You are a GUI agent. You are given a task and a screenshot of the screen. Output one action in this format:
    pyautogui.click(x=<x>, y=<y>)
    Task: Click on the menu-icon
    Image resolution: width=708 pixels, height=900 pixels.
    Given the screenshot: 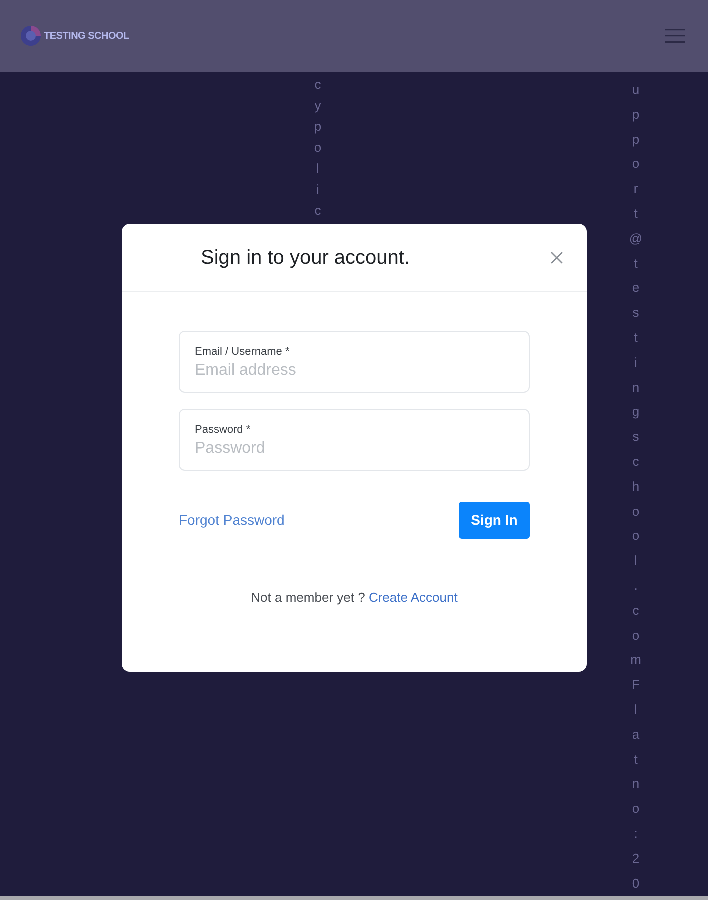 What is the action you would take?
    pyautogui.click(x=675, y=36)
    